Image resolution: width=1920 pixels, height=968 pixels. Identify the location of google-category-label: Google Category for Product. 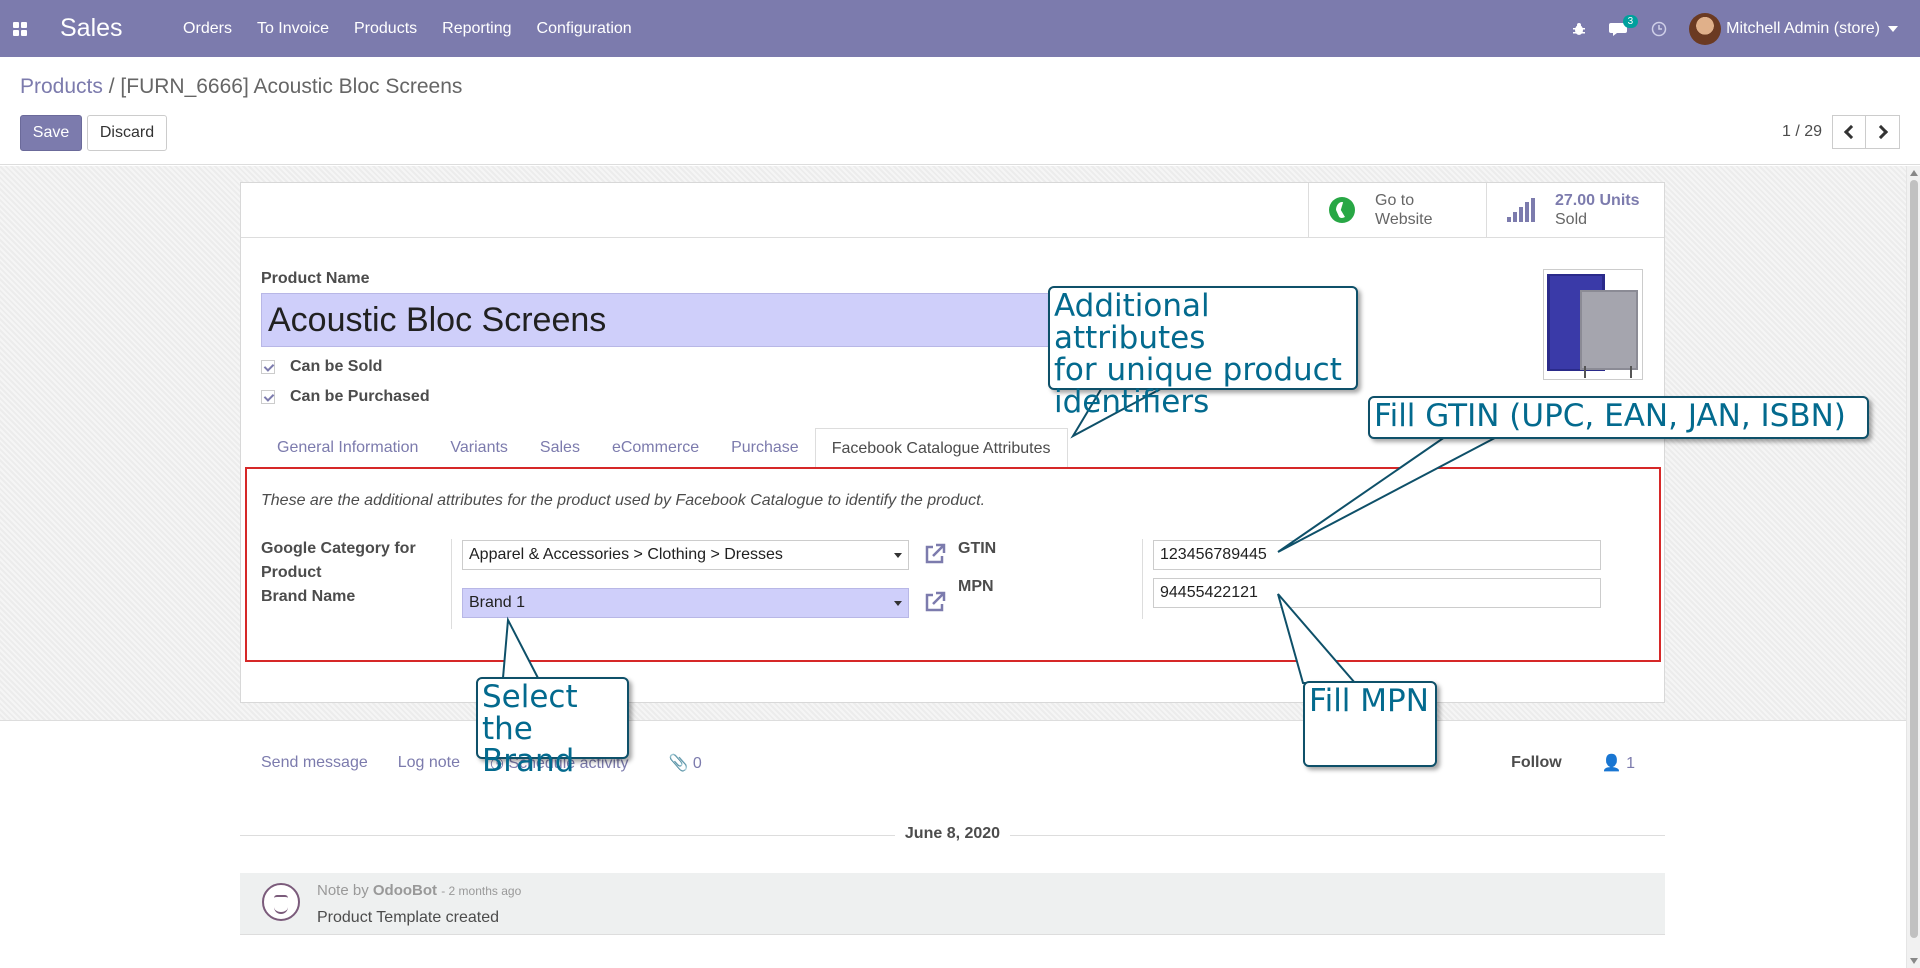
(338, 561).